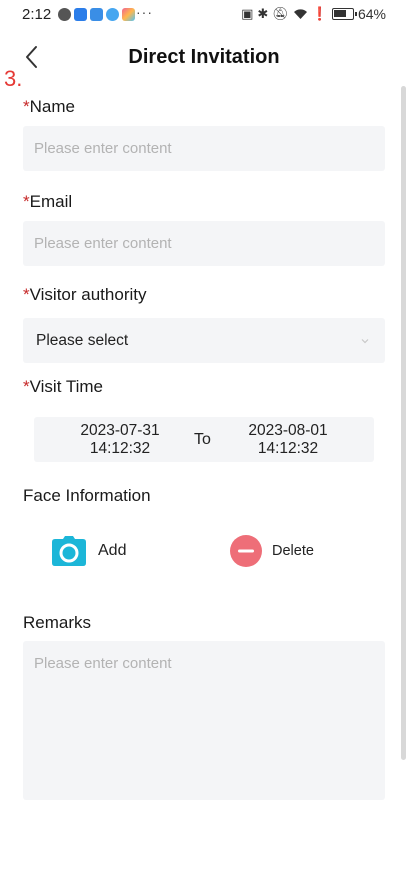 The width and height of the screenshot is (408, 884). Describe the element at coordinates (13, 78) in the screenshot. I see `step-annotation: 3.` at that location.